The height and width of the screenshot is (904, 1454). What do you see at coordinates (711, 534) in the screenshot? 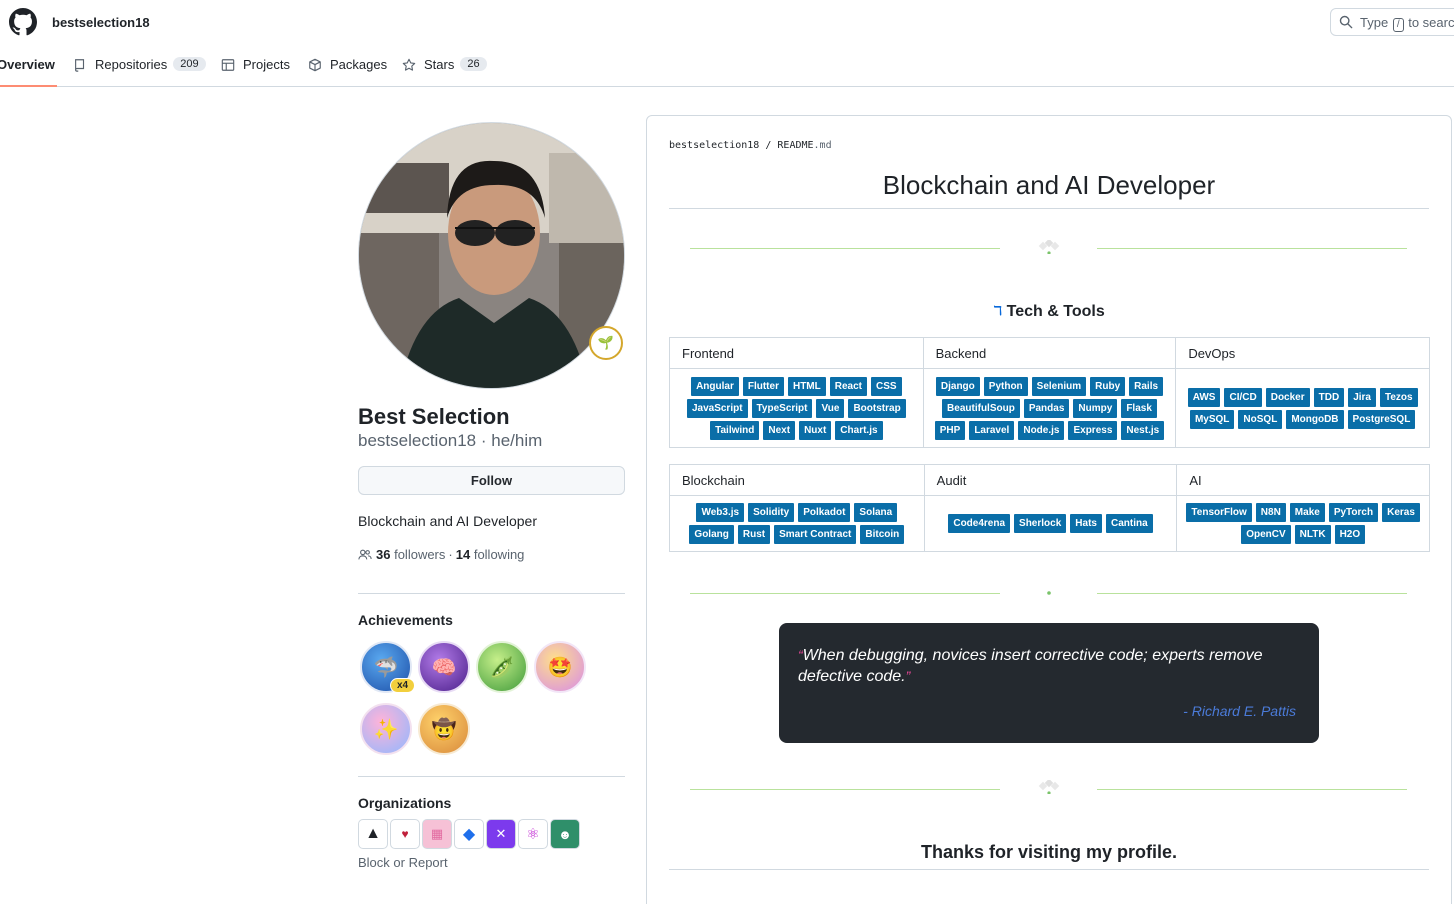
I see `tech-badge: Golang` at bounding box center [711, 534].